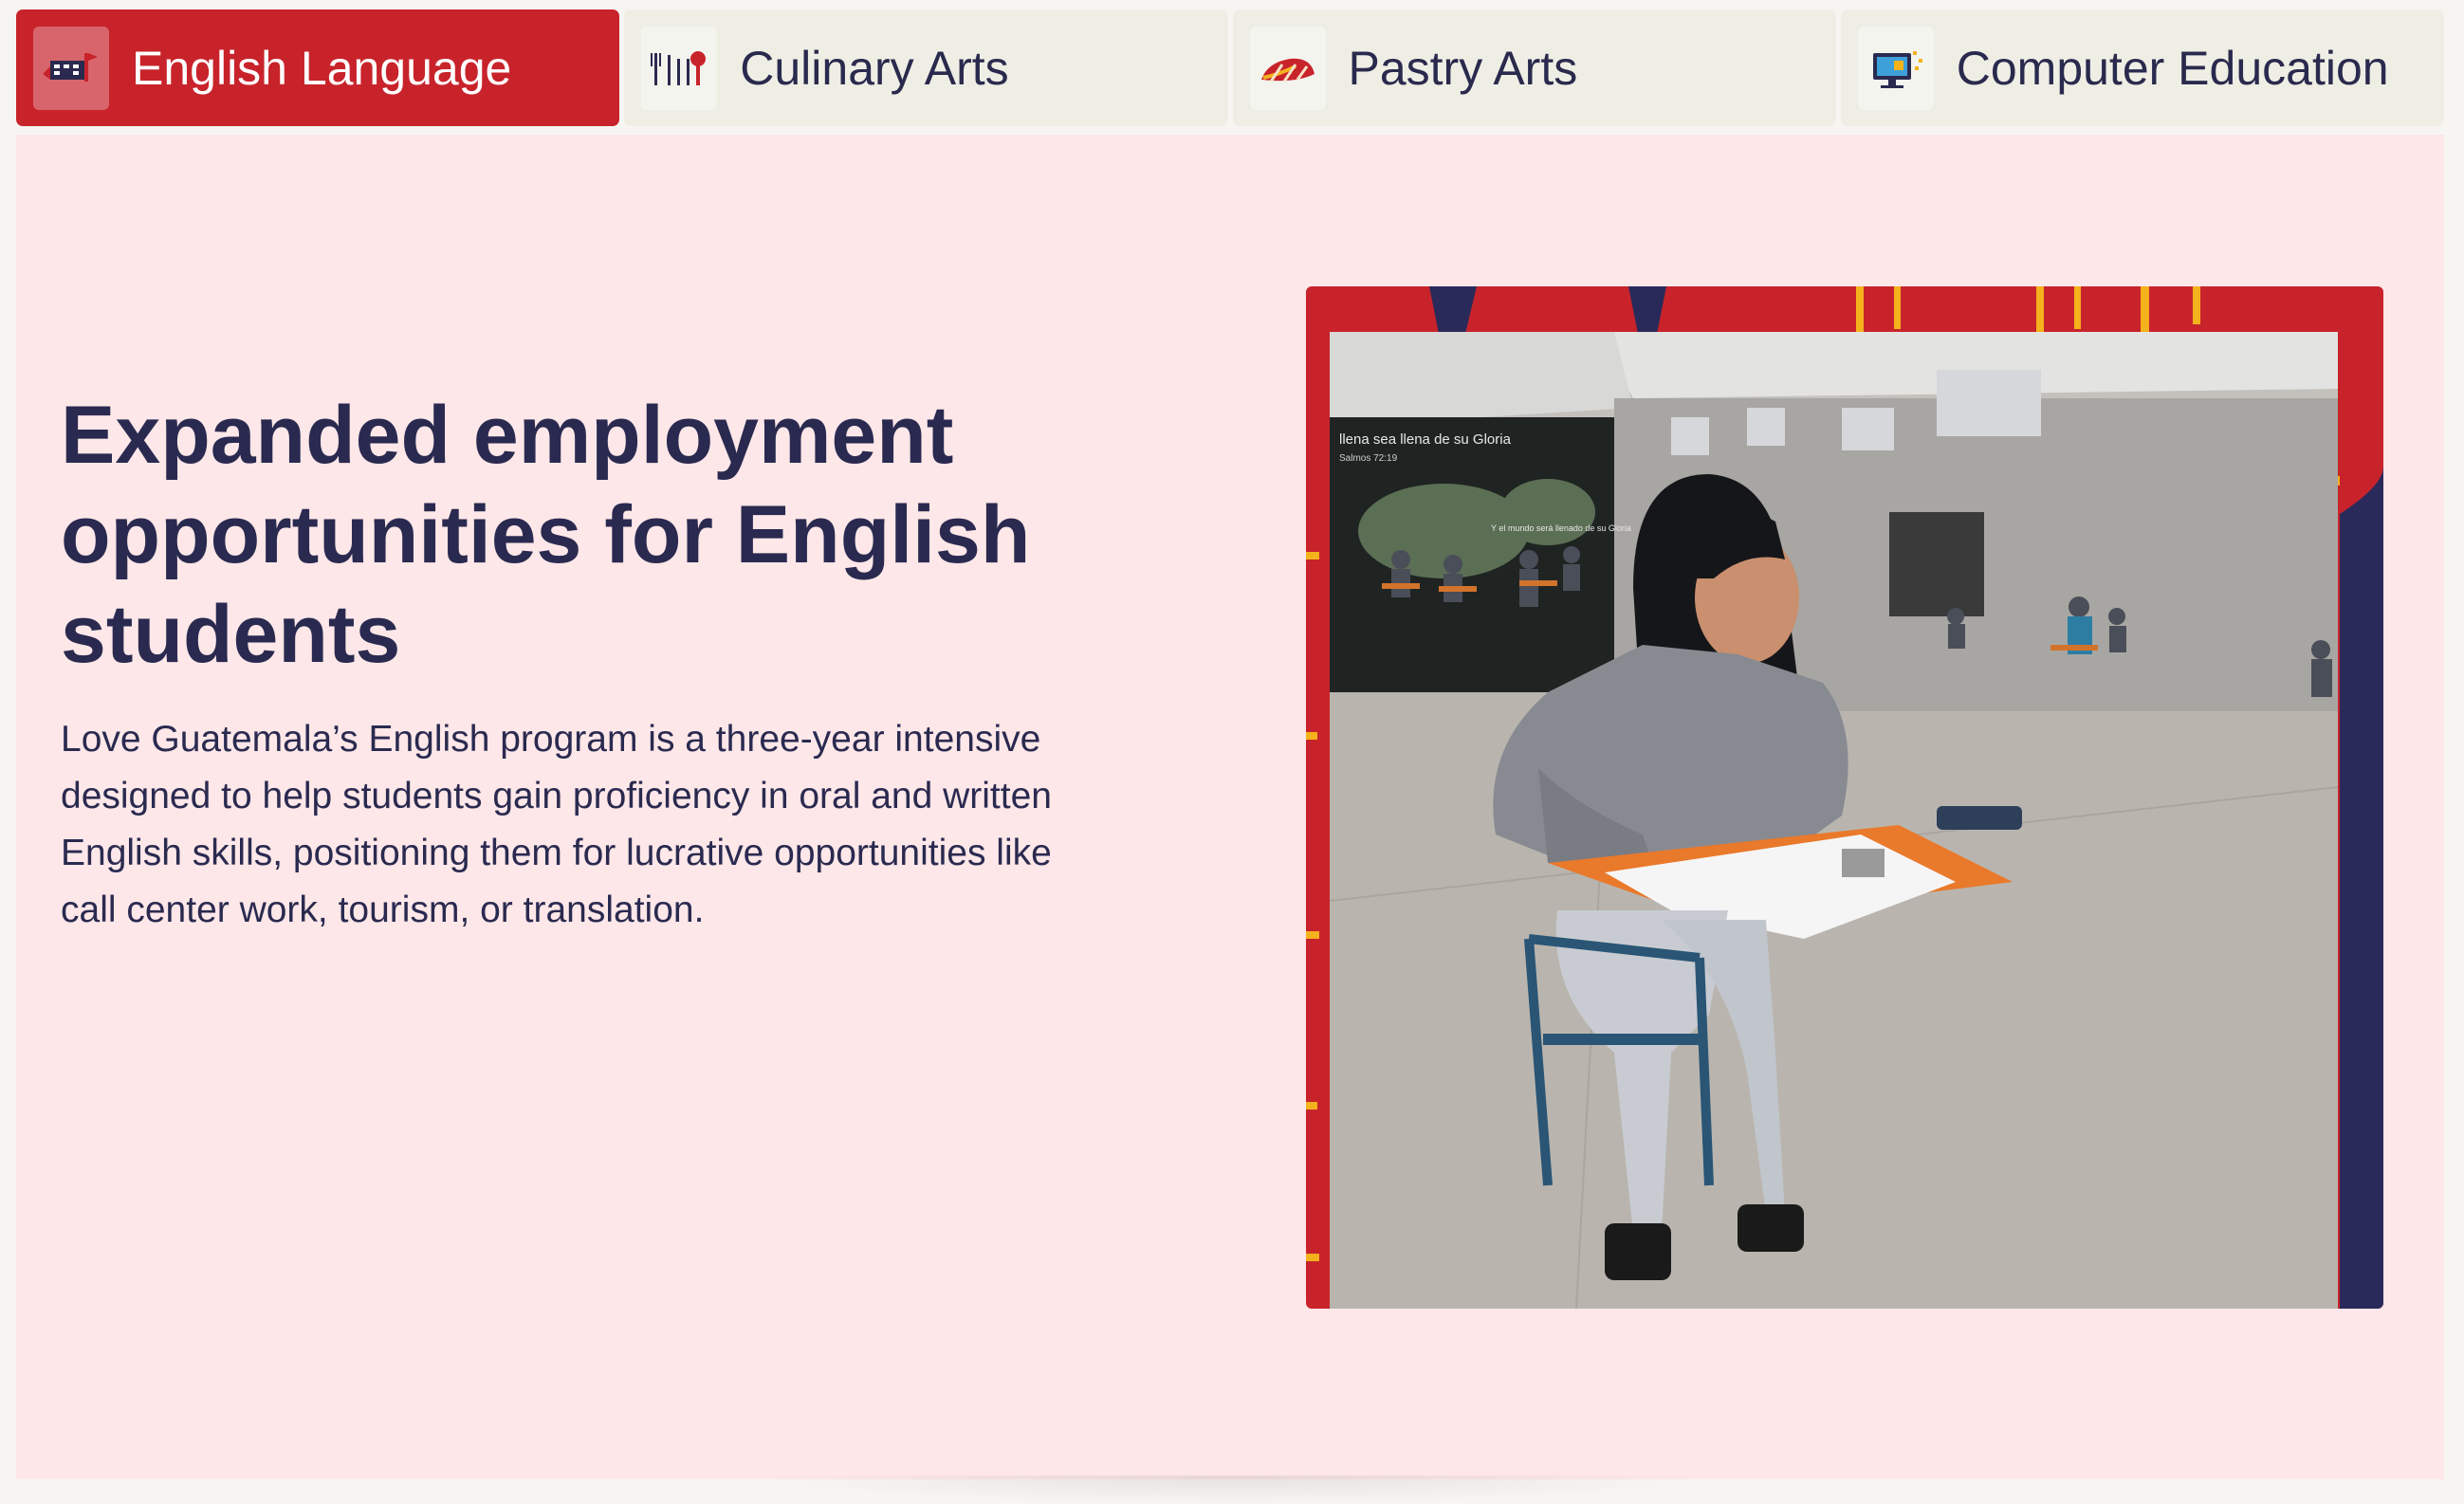  I want to click on tab-label: Culinary Arts, so click(874, 68).